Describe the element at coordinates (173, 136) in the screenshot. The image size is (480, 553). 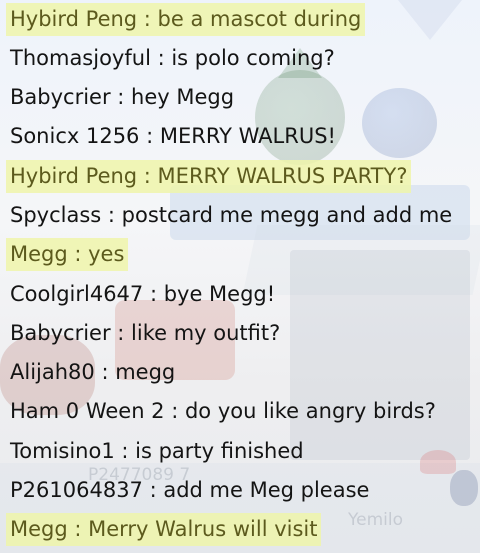
I see `chat-message: Sonicx 1256 : MERRY WALRUS!` at that location.